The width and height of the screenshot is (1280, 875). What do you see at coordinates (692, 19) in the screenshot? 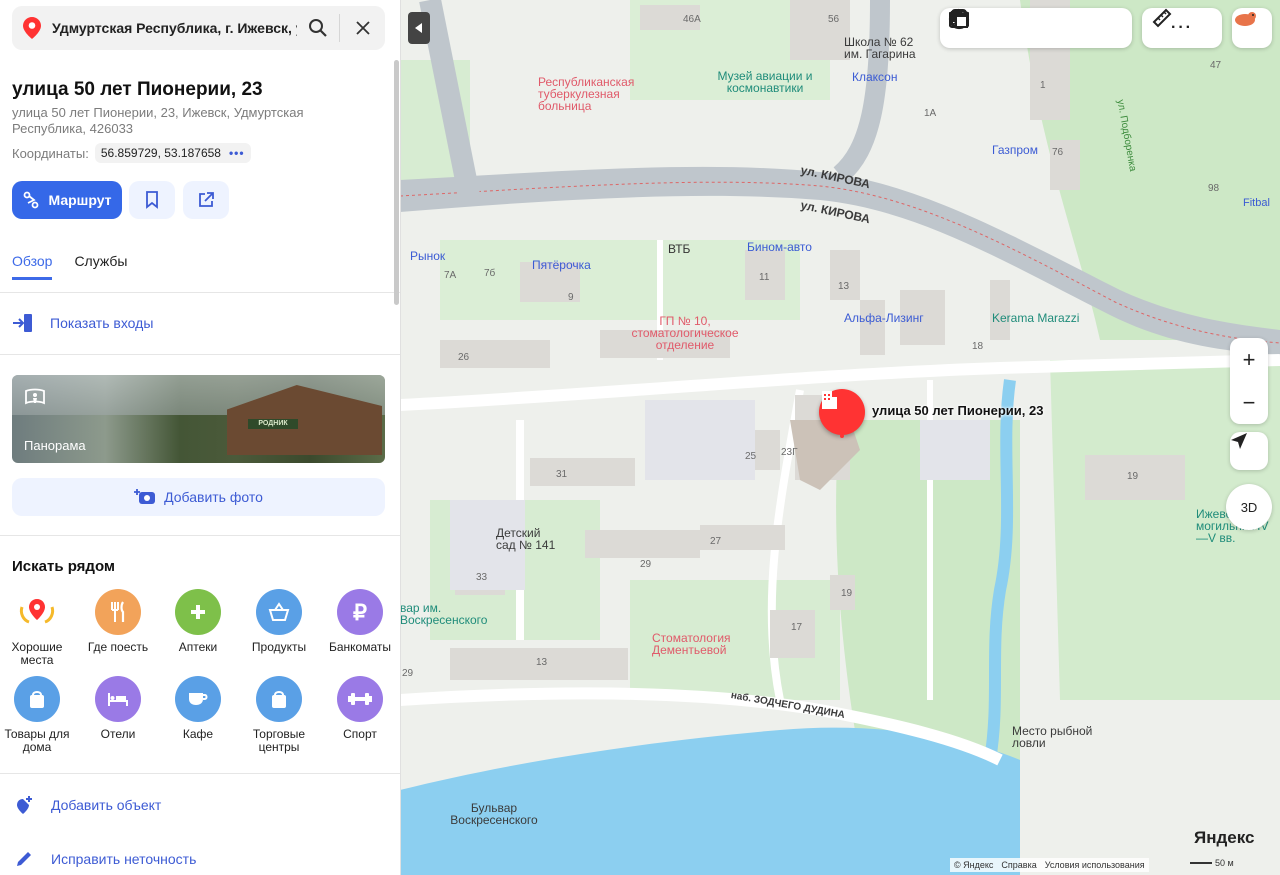
I see `house-number: 46А` at bounding box center [692, 19].